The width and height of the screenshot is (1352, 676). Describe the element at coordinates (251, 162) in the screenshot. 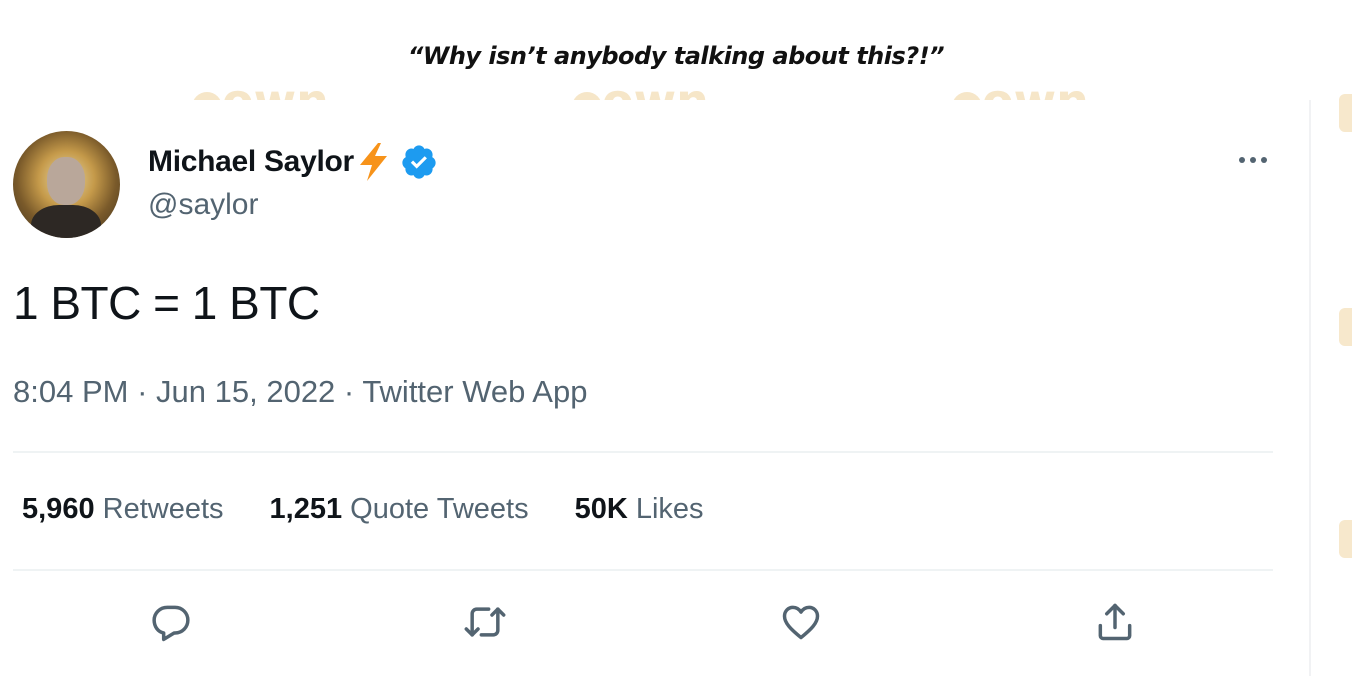

I see `author-name: Michael Saylor` at that location.